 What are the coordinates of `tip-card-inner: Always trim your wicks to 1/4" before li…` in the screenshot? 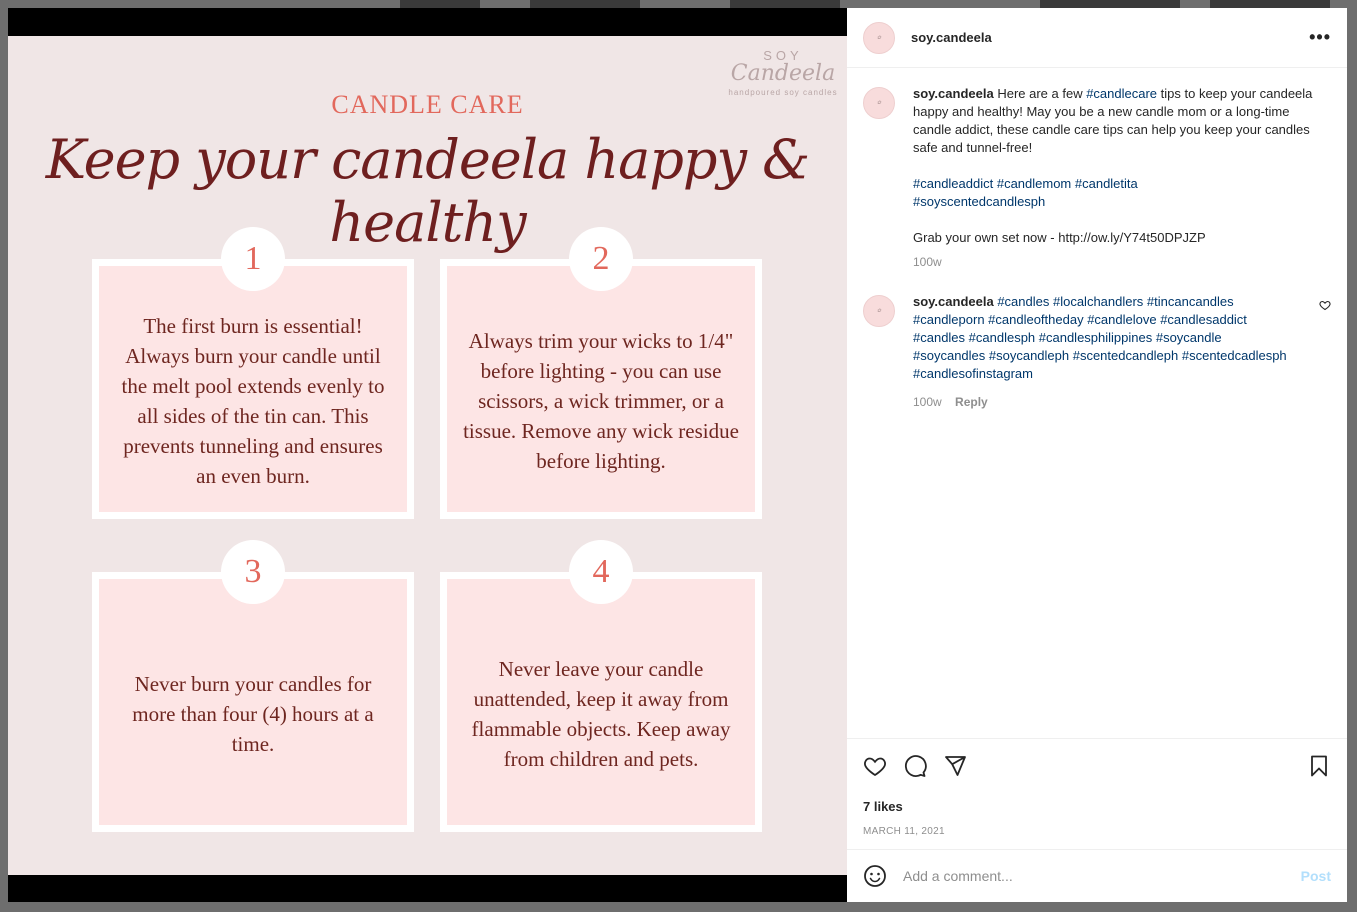 It's located at (601, 389).